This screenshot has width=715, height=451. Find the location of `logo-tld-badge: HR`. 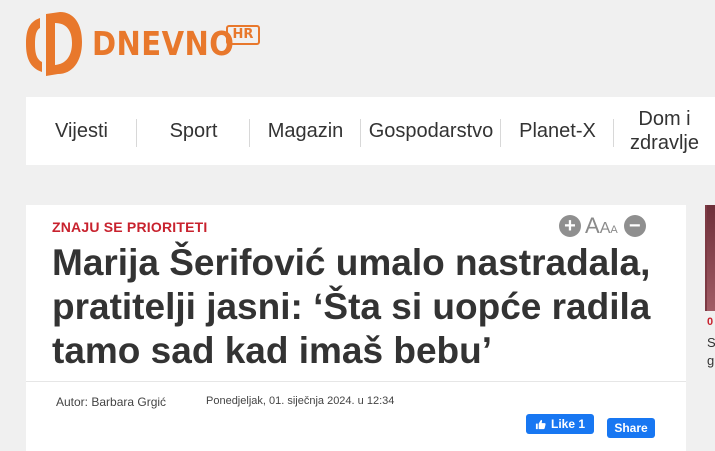

logo-tld-badge: HR is located at coordinates (243, 35).